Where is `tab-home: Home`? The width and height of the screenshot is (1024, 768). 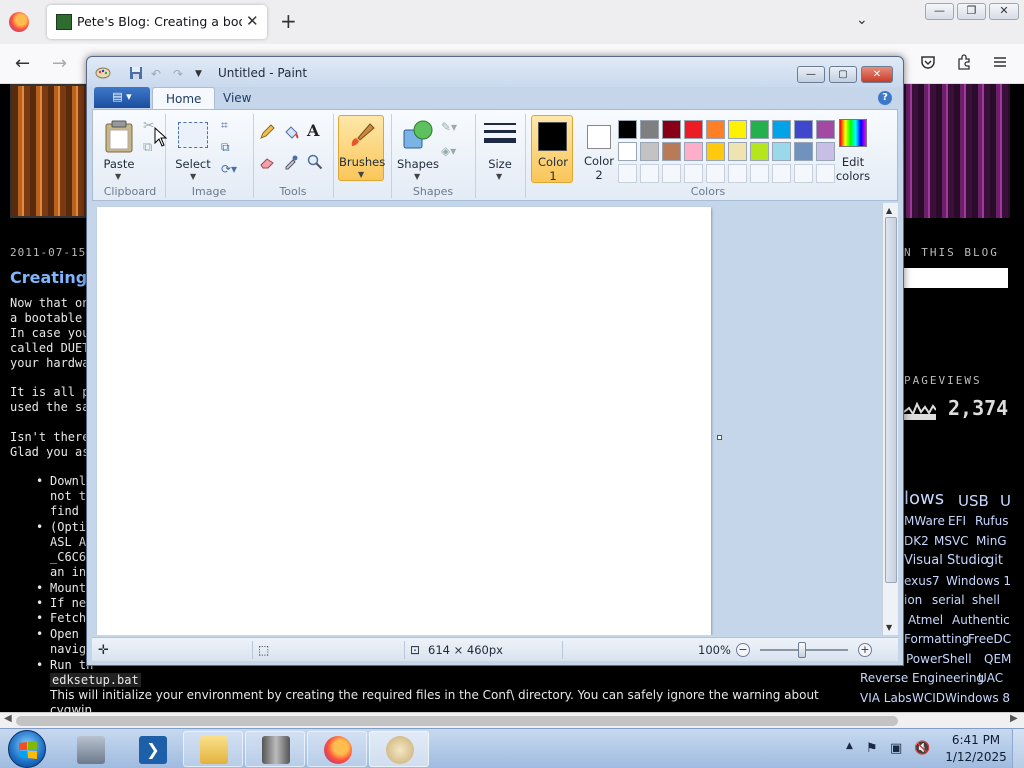 tab-home: Home is located at coordinates (184, 98).